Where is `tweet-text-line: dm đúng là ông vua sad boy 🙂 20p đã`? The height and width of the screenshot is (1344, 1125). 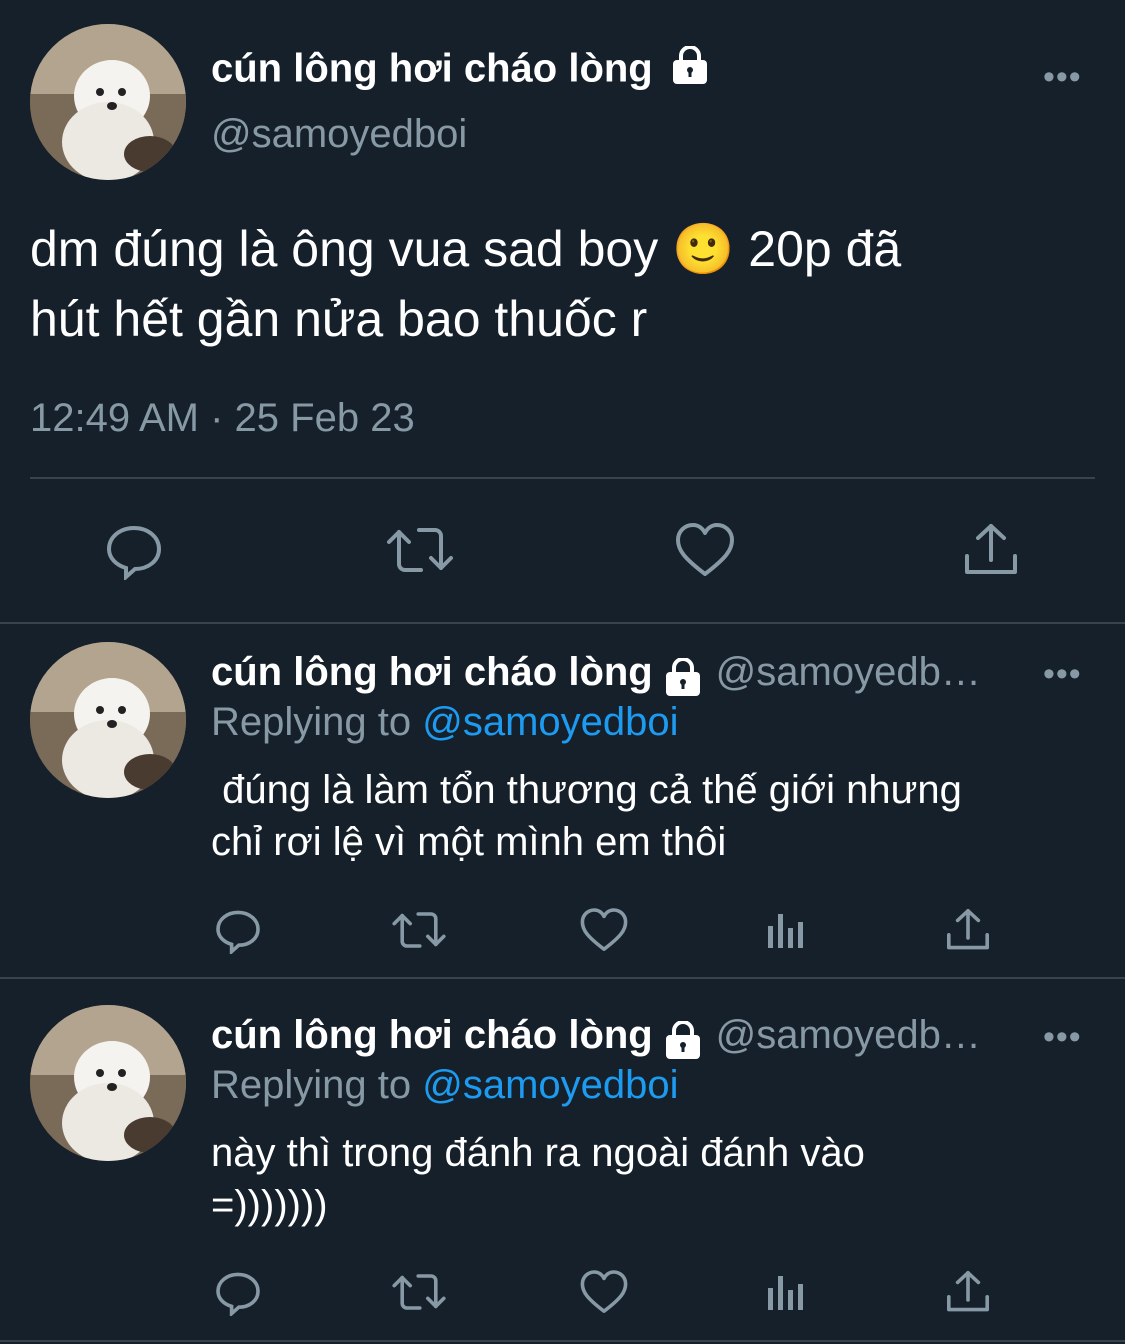
tweet-text-line: dm đúng là ông vua sad boy 🙂 20p đã is located at coordinates (466, 249).